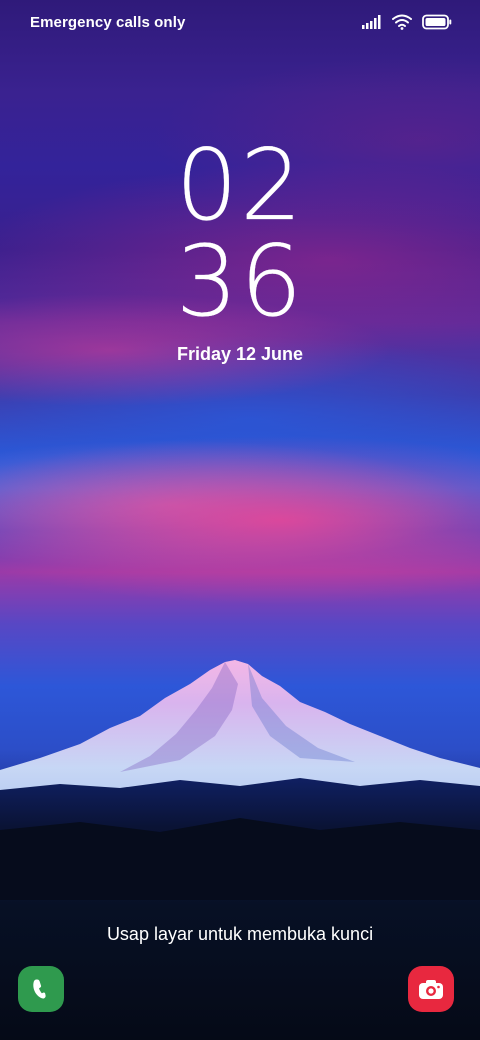  What do you see at coordinates (240, 22) in the screenshot?
I see `status-bar: Emergency calls only` at bounding box center [240, 22].